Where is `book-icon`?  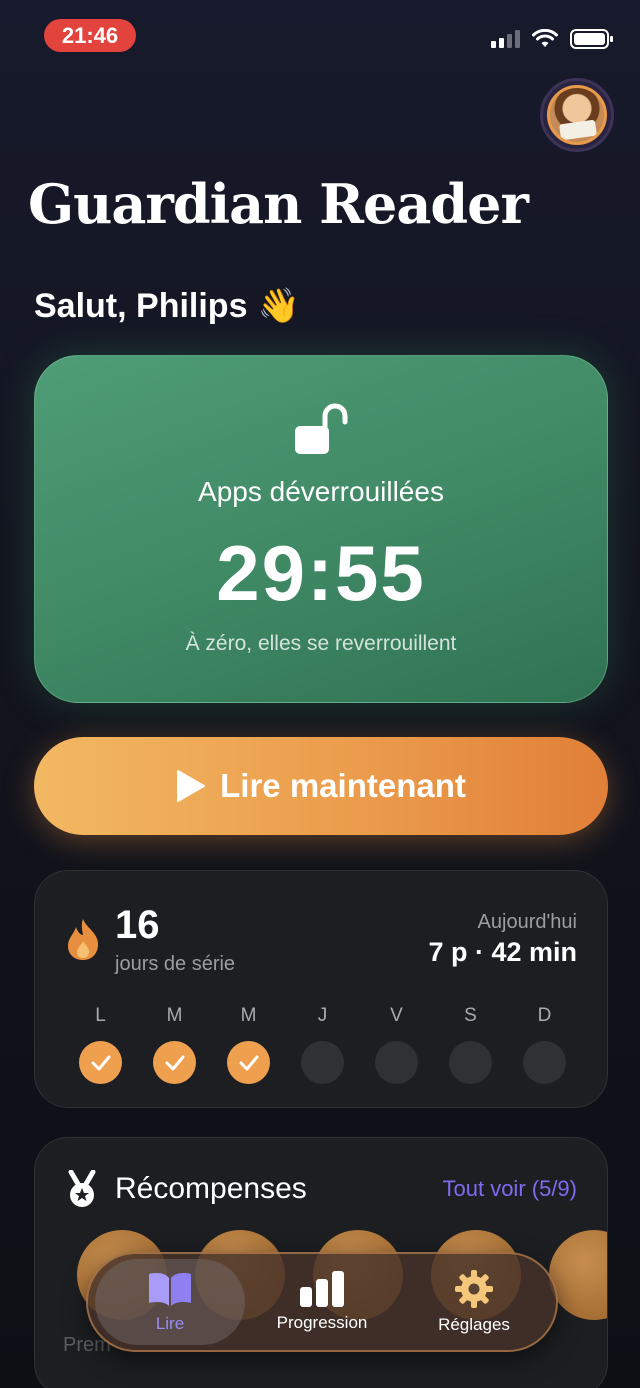
book-icon is located at coordinates (170, 1289).